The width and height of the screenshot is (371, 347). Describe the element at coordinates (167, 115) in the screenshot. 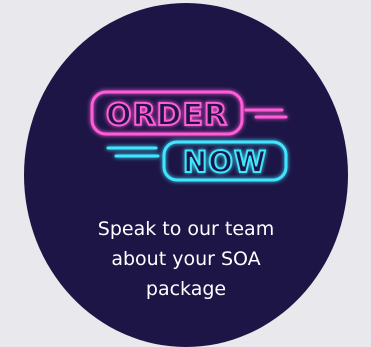

I see `neon-order-text: ORDER` at that location.